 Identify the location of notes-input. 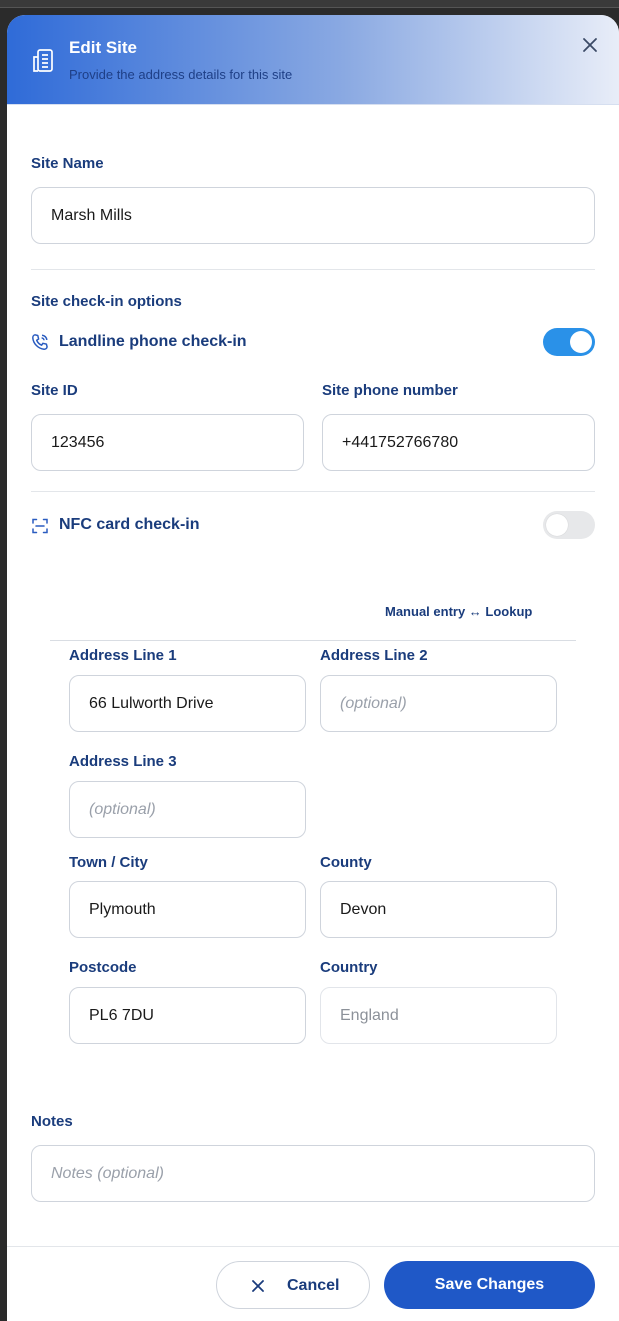
(313, 1173).